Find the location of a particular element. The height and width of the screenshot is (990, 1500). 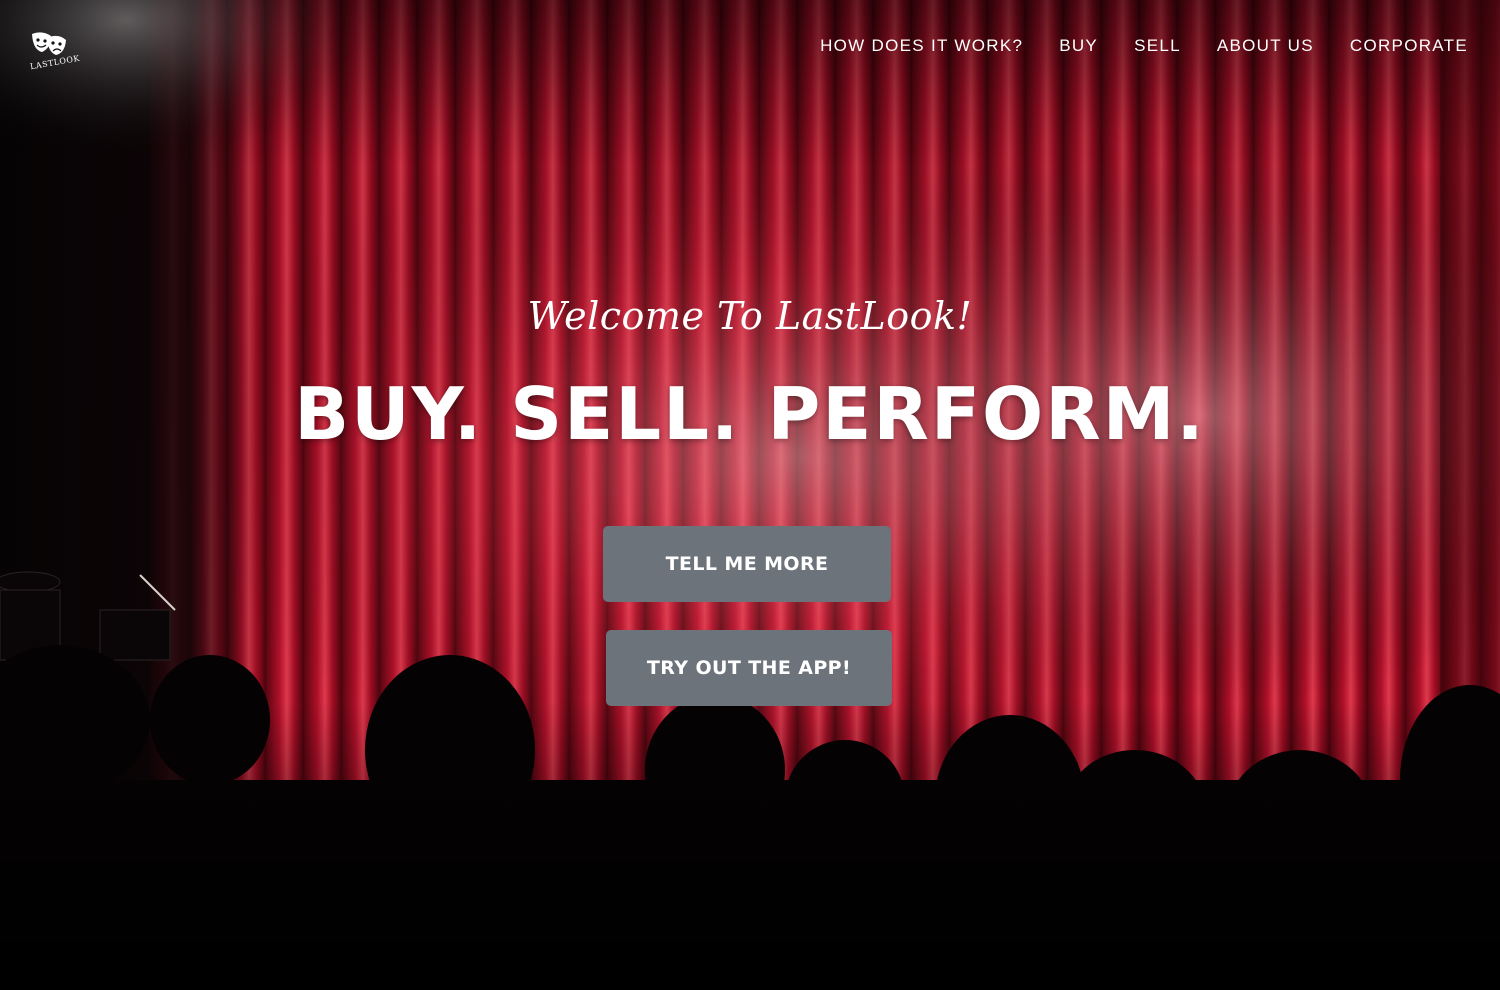

welcome-subtitle: Welcome To LastLook! is located at coordinates (750, 316).